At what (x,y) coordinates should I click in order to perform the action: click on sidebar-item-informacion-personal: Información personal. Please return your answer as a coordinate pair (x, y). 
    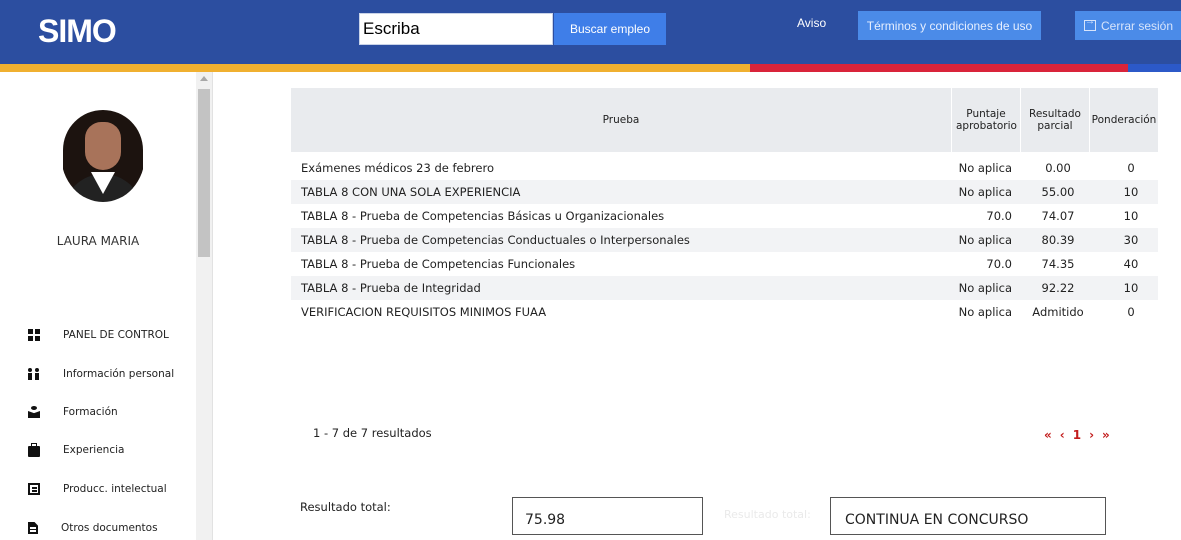
    Looking at the image, I should click on (101, 374).